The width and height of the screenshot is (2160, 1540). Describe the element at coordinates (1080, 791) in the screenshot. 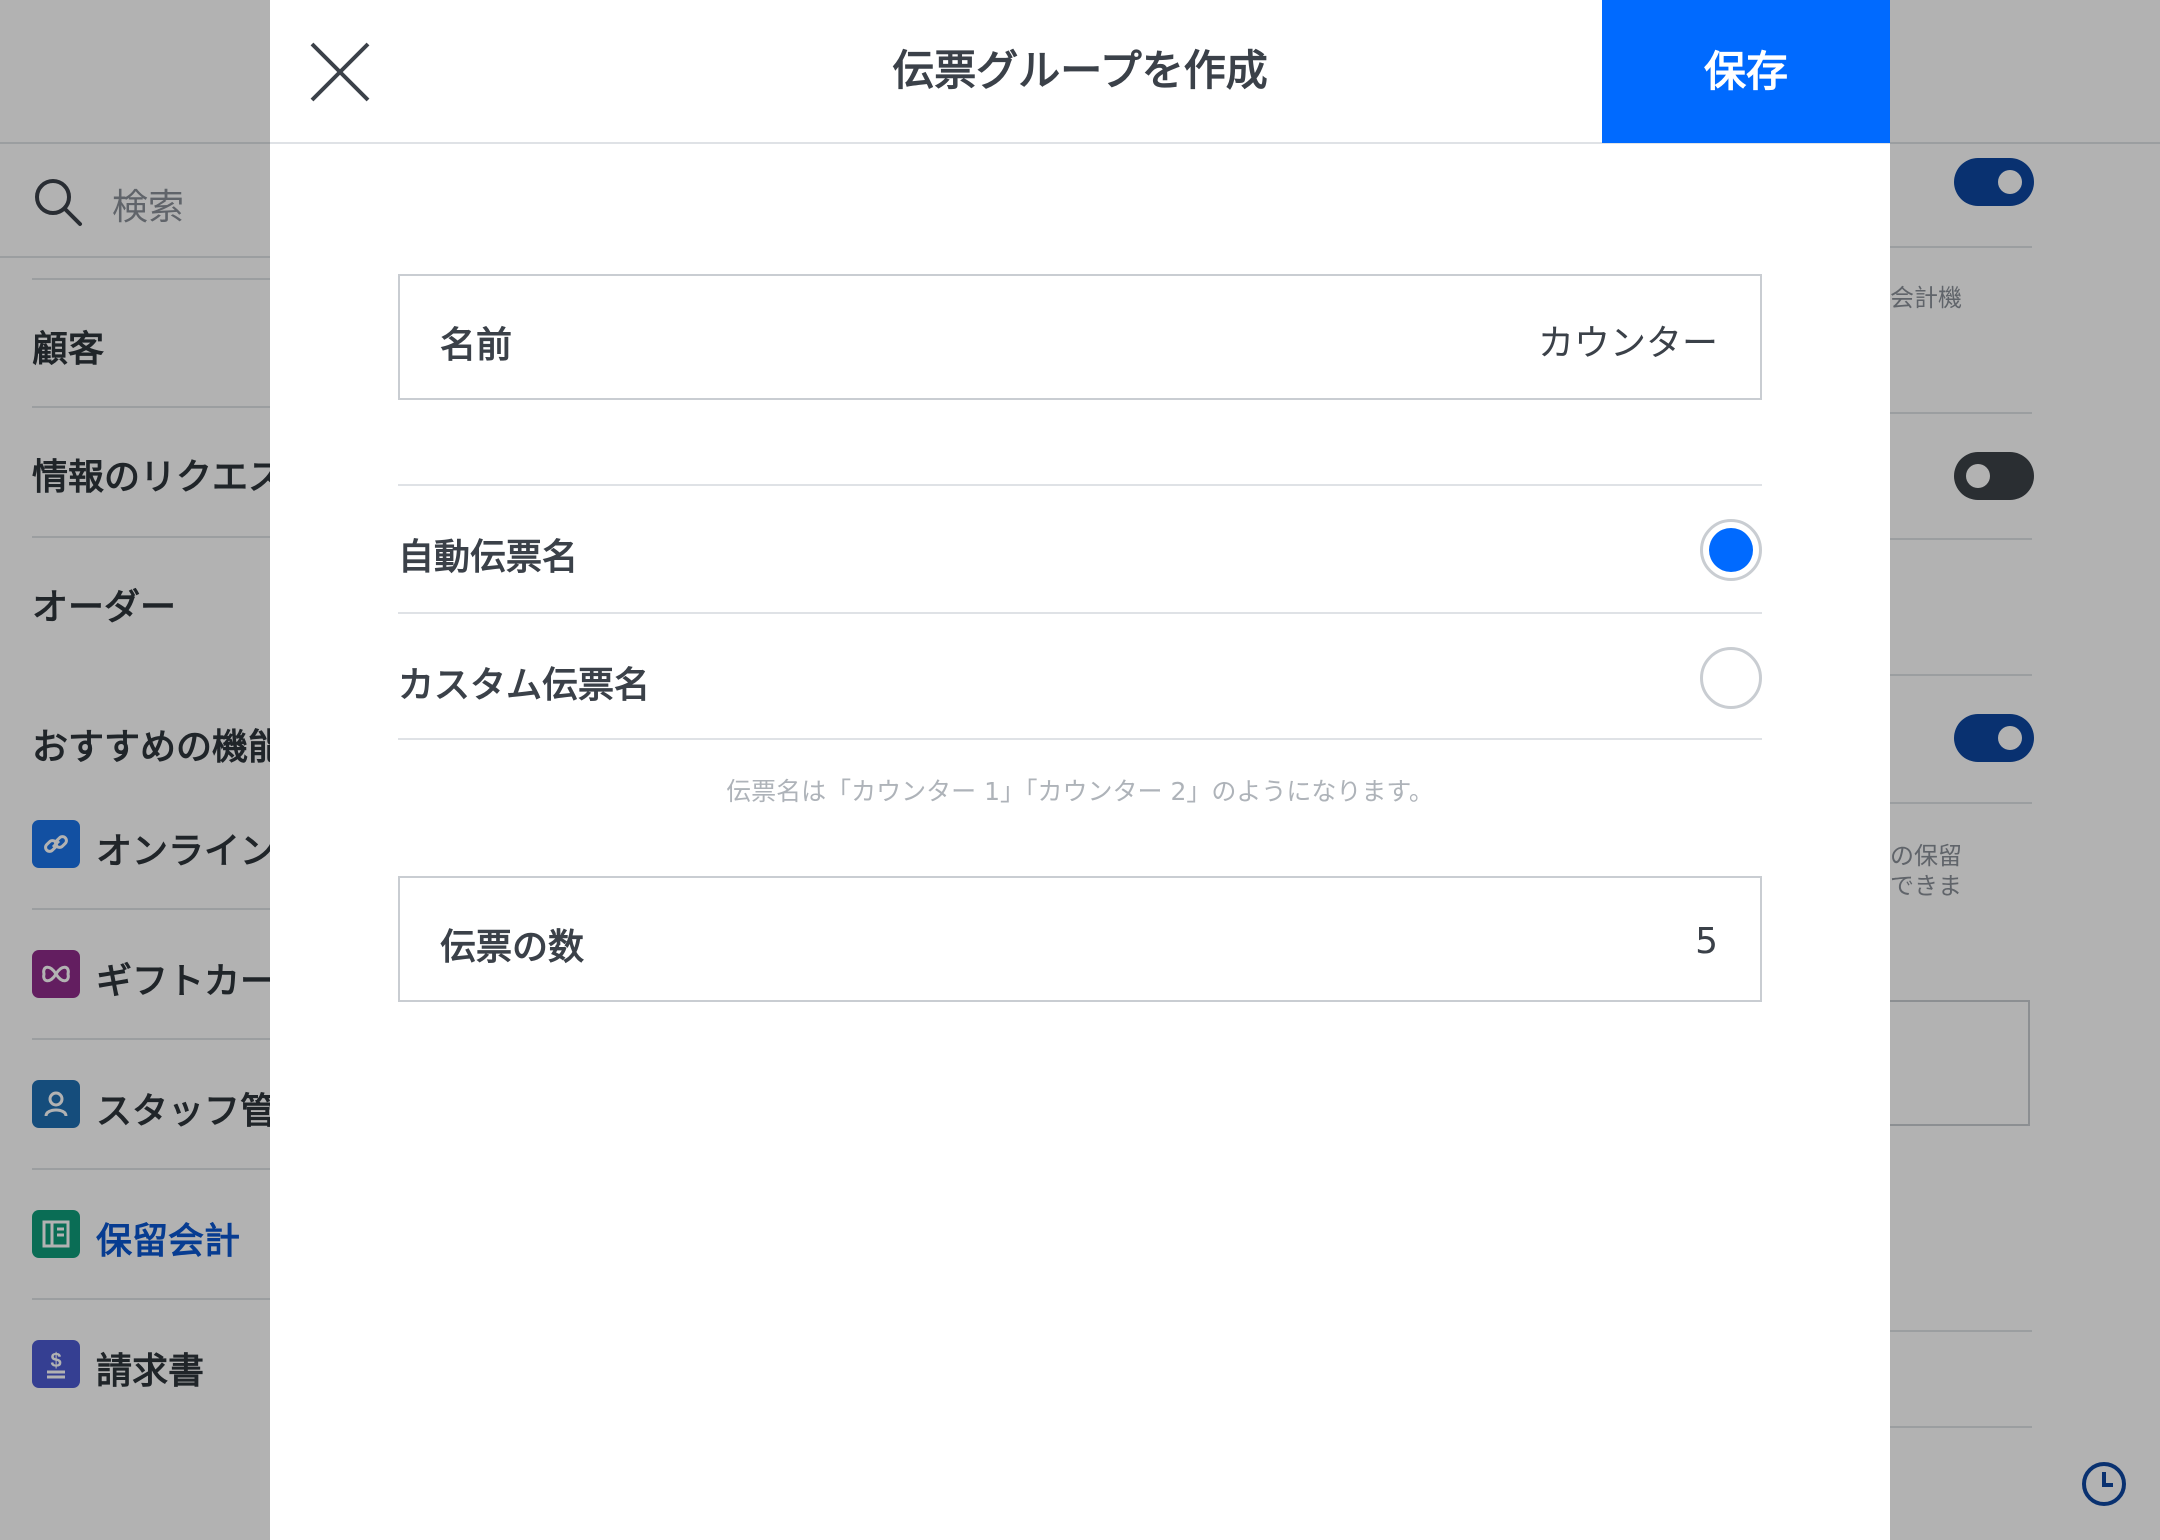

I see `helper-text: 伝票名は「カウンター 1」「カウンター 2」のようになります。` at that location.